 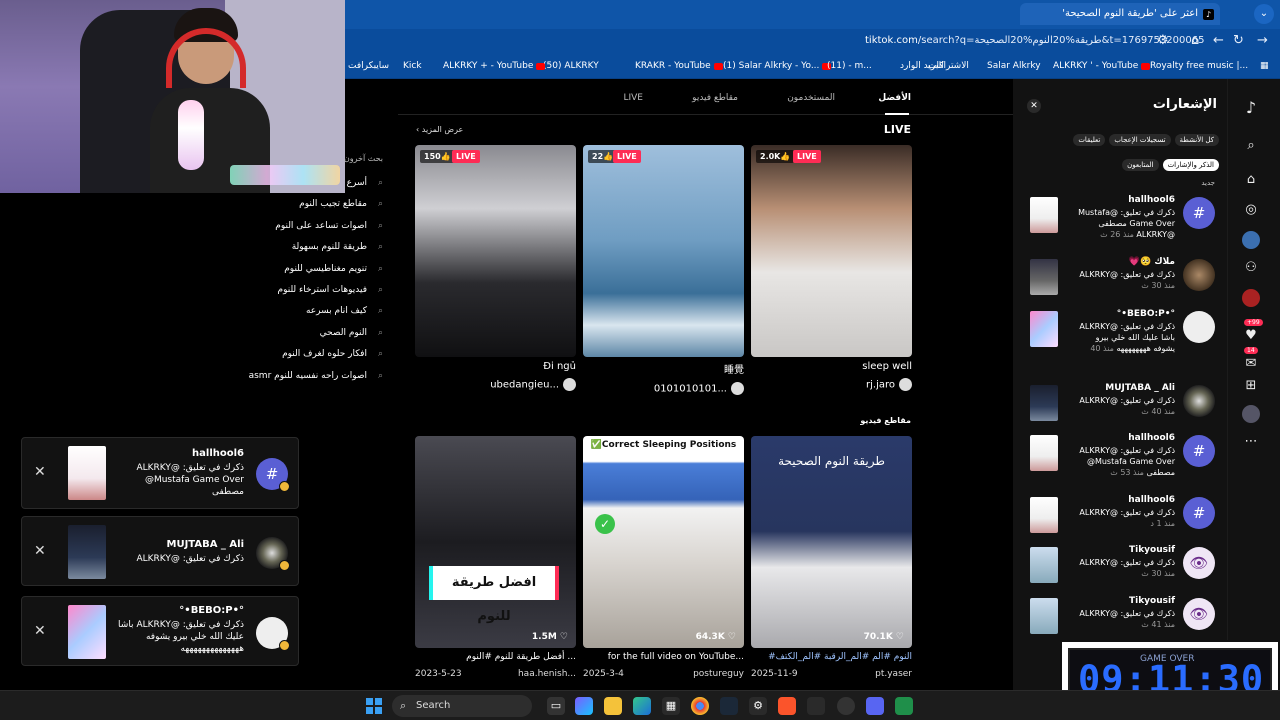 What do you see at coordinates (495, 251) in the screenshot?
I see `live-card: 150👍 LIVE` at bounding box center [495, 251].